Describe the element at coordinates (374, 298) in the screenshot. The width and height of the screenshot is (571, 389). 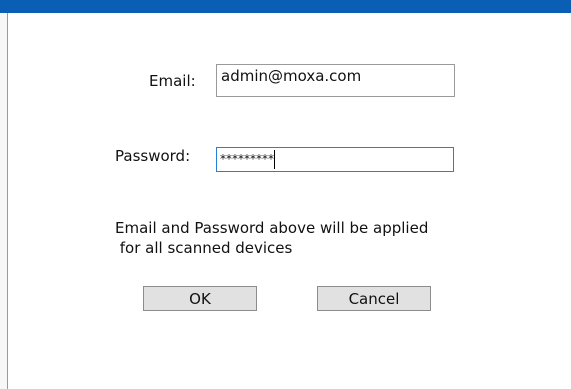
I see `cancel-button: Cancel` at that location.